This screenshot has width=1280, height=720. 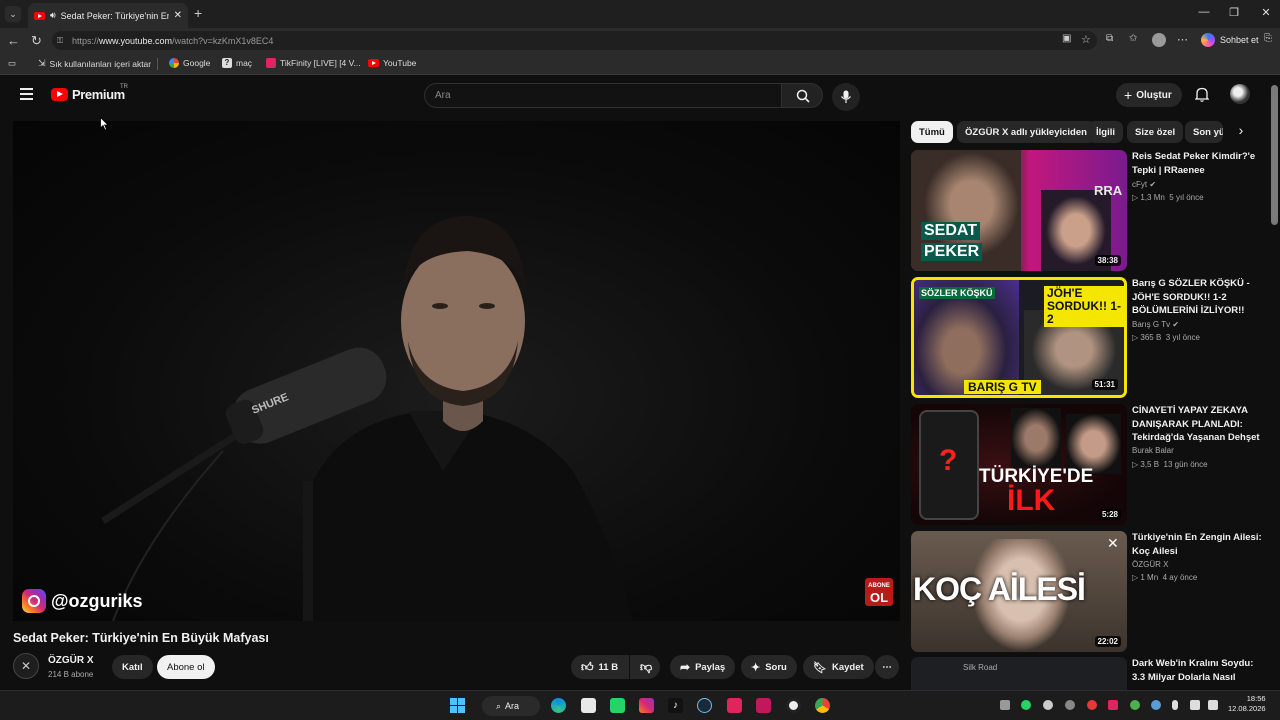 I want to click on dislike-button: 👎︎, so click(x=645, y=667).